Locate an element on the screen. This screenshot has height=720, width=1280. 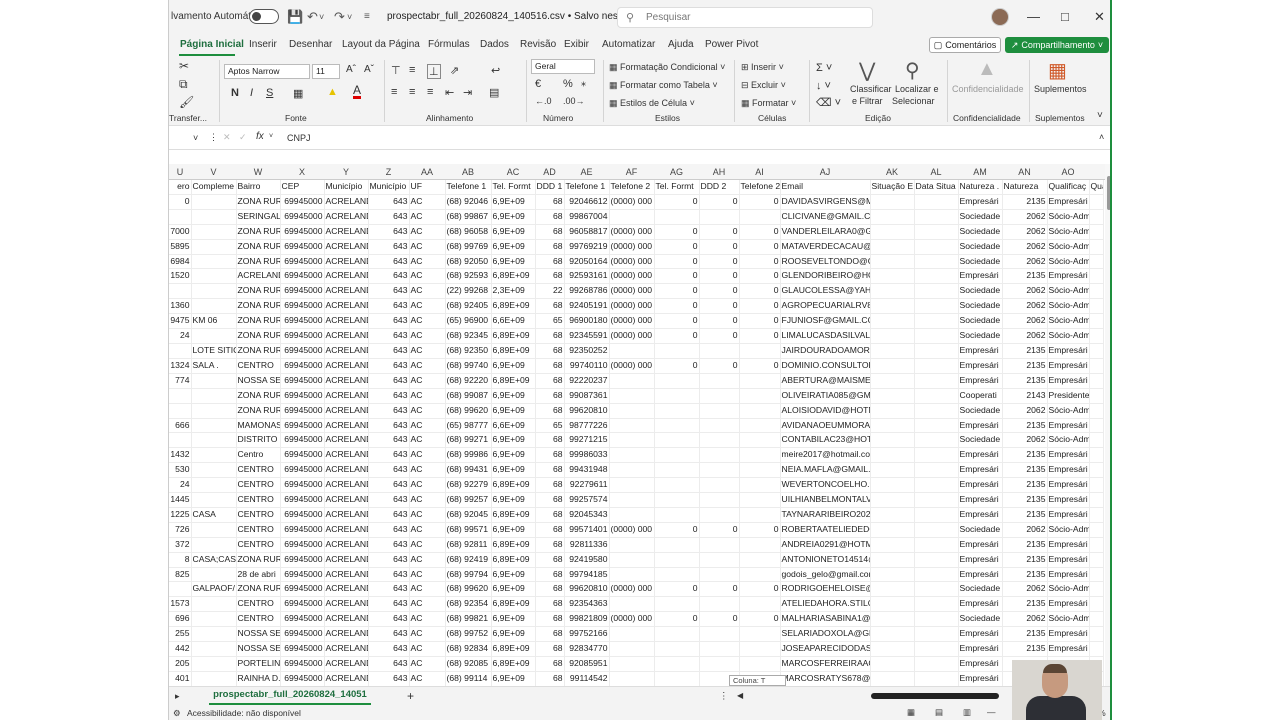
table-cell: 6,9E+09 is located at coordinates (513, 500).